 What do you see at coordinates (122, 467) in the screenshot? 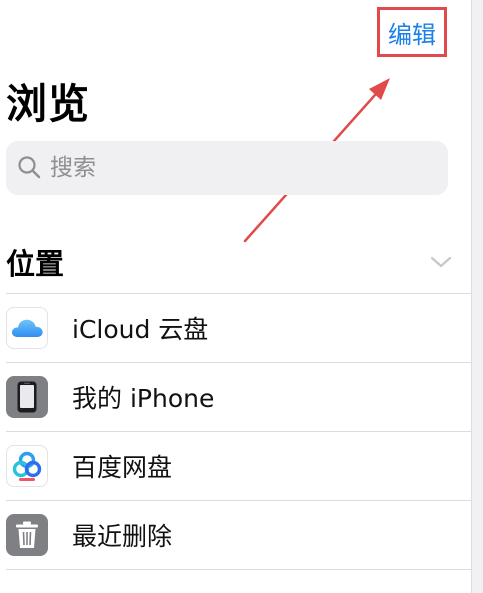
I see `list-item-label: 百度网盘` at bounding box center [122, 467].